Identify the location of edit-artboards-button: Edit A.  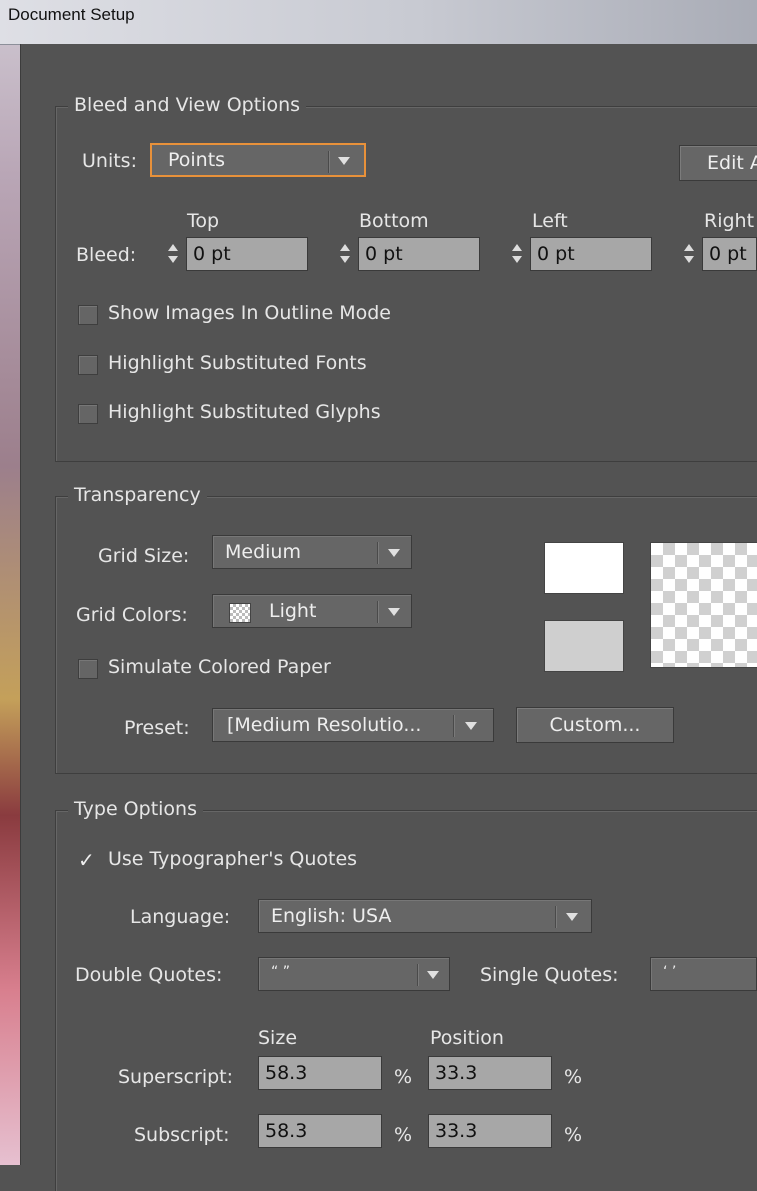
(718, 163).